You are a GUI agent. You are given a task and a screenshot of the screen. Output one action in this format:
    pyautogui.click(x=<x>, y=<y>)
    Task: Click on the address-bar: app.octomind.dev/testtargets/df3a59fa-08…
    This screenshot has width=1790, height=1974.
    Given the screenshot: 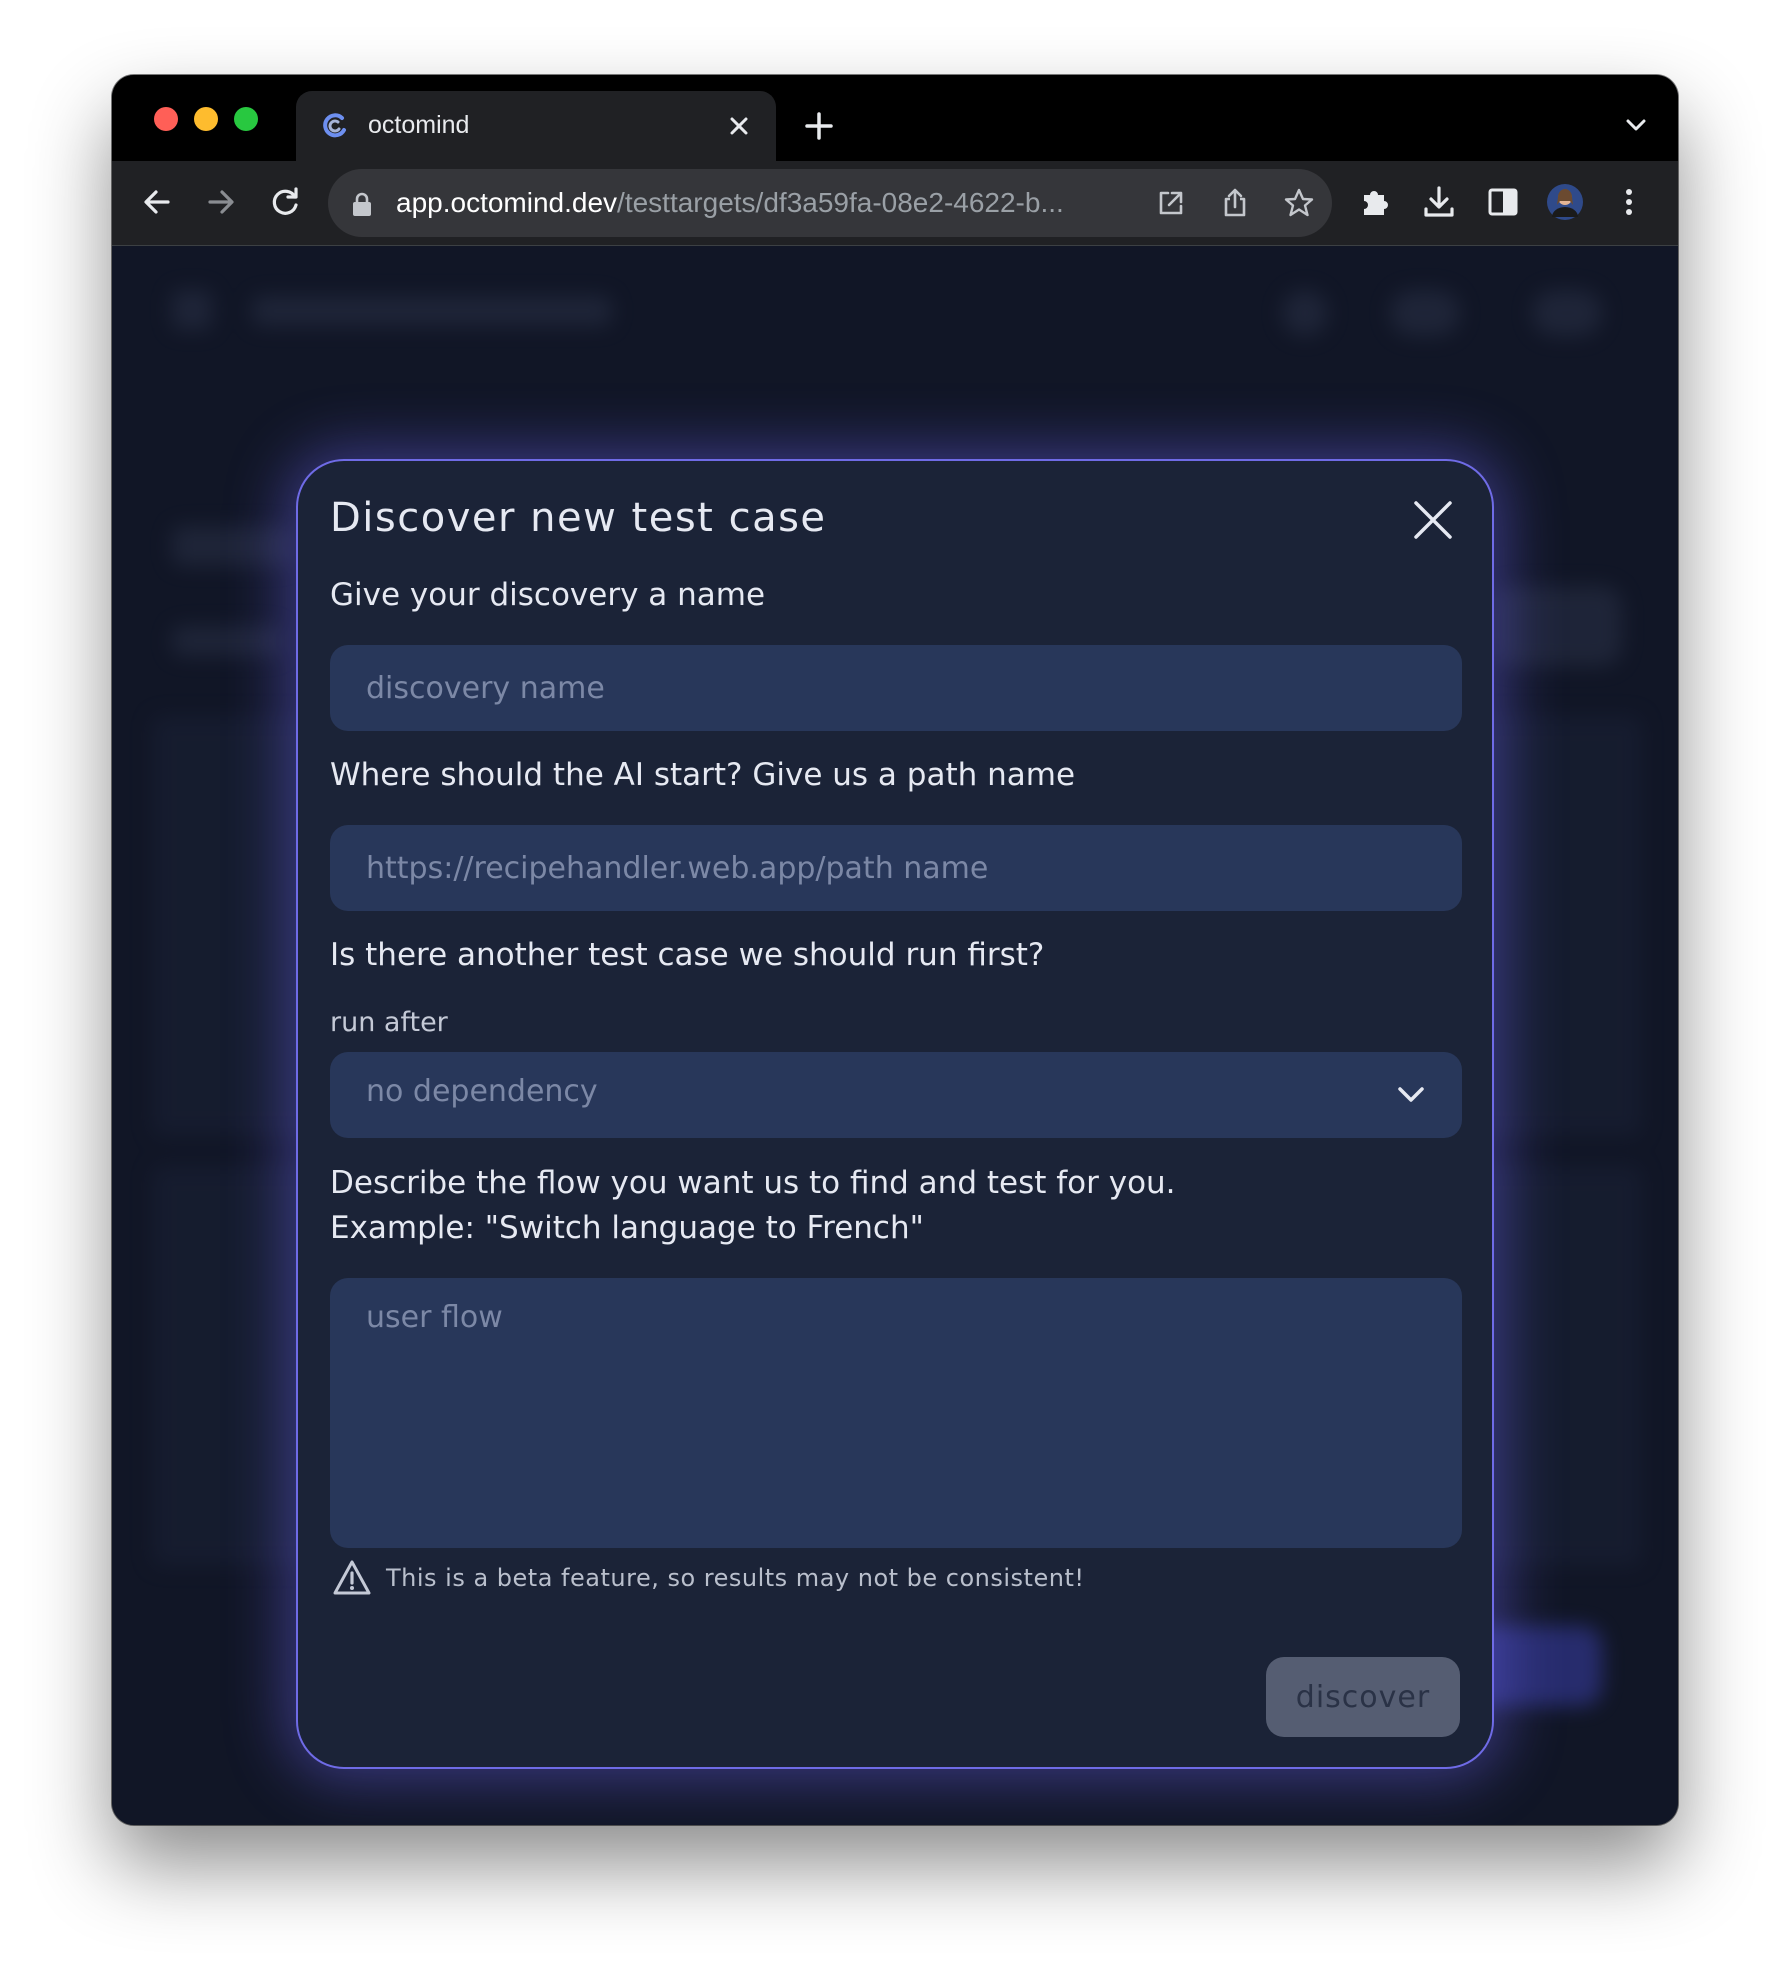 What is the action you would take?
    pyautogui.click(x=830, y=203)
    